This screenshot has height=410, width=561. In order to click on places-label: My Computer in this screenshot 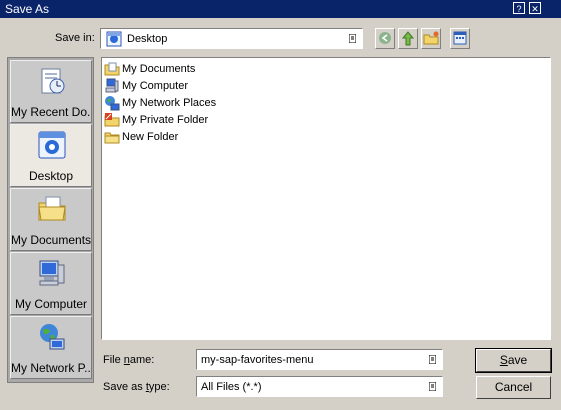, I will do `click(51, 304)`.